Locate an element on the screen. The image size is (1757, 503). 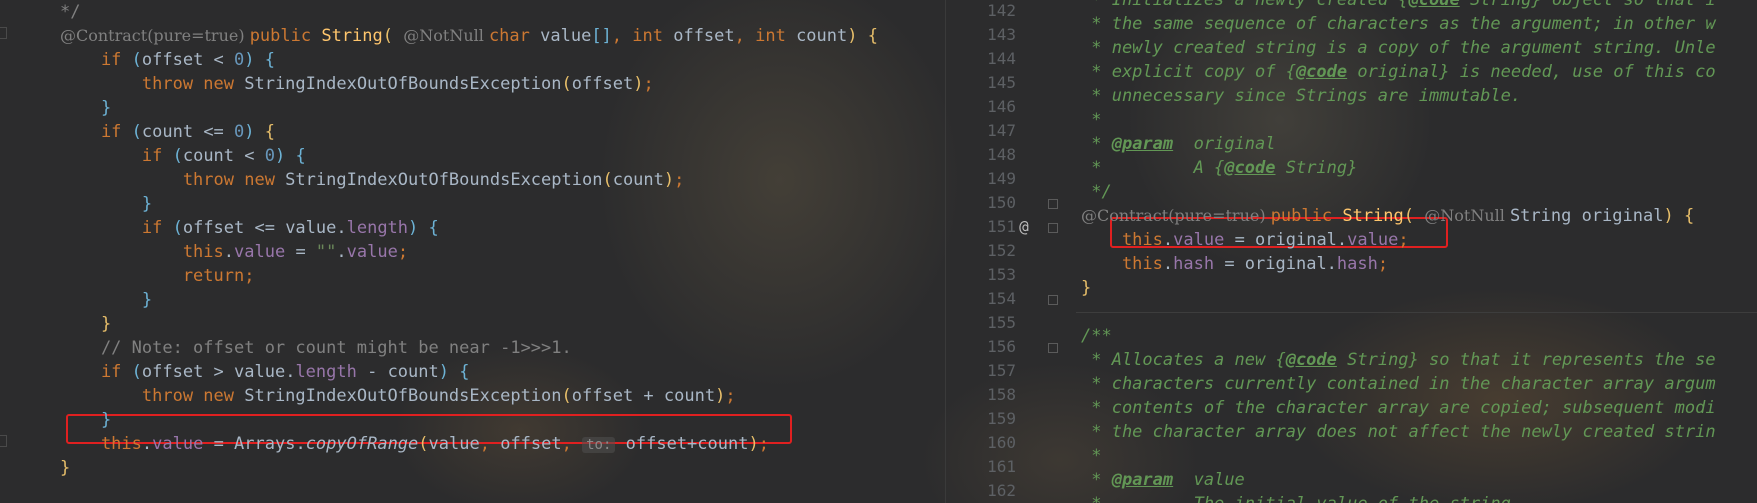
code-line: /** is located at coordinates (1351, 336).